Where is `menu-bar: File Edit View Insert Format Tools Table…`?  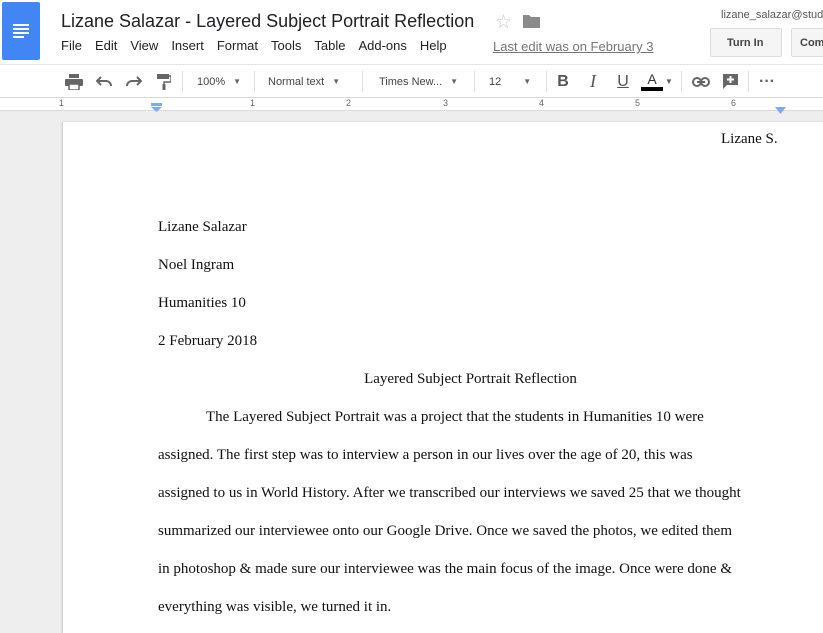 menu-bar: File Edit View Insert Format Tools Table… is located at coordinates (260, 45).